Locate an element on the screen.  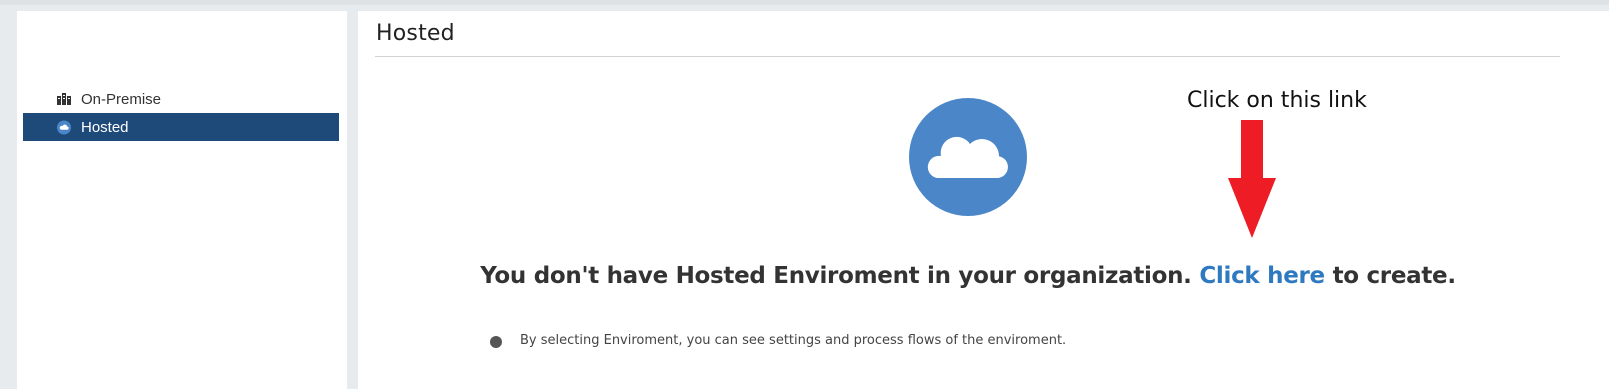
sidebar-item-on-premise: On-Premise is located at coordinates (181, 99).